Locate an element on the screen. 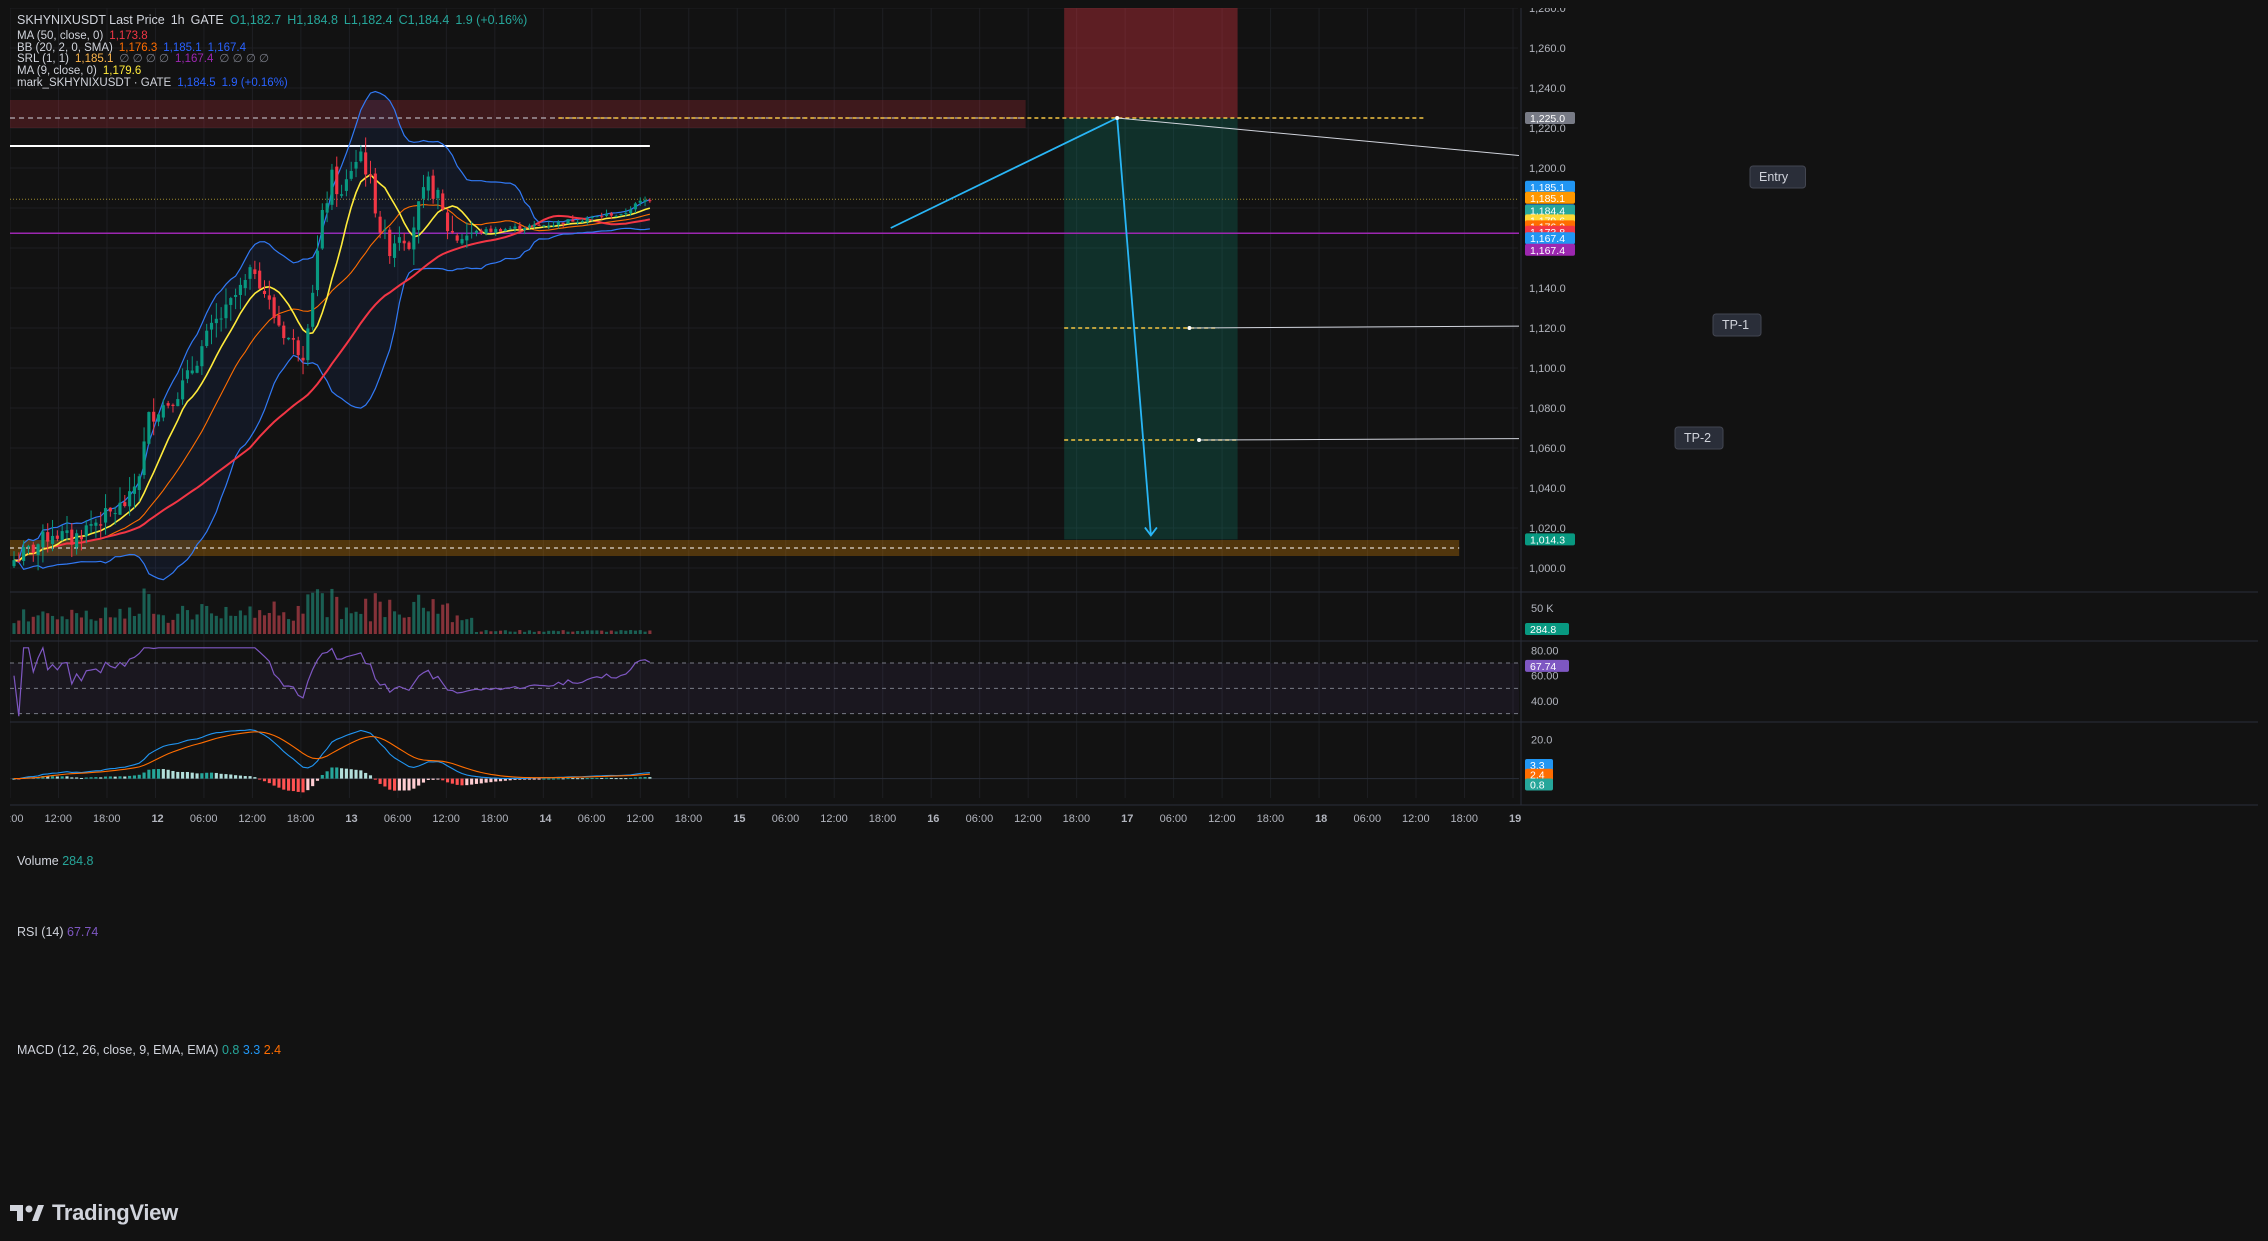 This screenshot has width=2268, height=1241. y-tick-label: 1,280.0 is located at coordinates (1547, 11).